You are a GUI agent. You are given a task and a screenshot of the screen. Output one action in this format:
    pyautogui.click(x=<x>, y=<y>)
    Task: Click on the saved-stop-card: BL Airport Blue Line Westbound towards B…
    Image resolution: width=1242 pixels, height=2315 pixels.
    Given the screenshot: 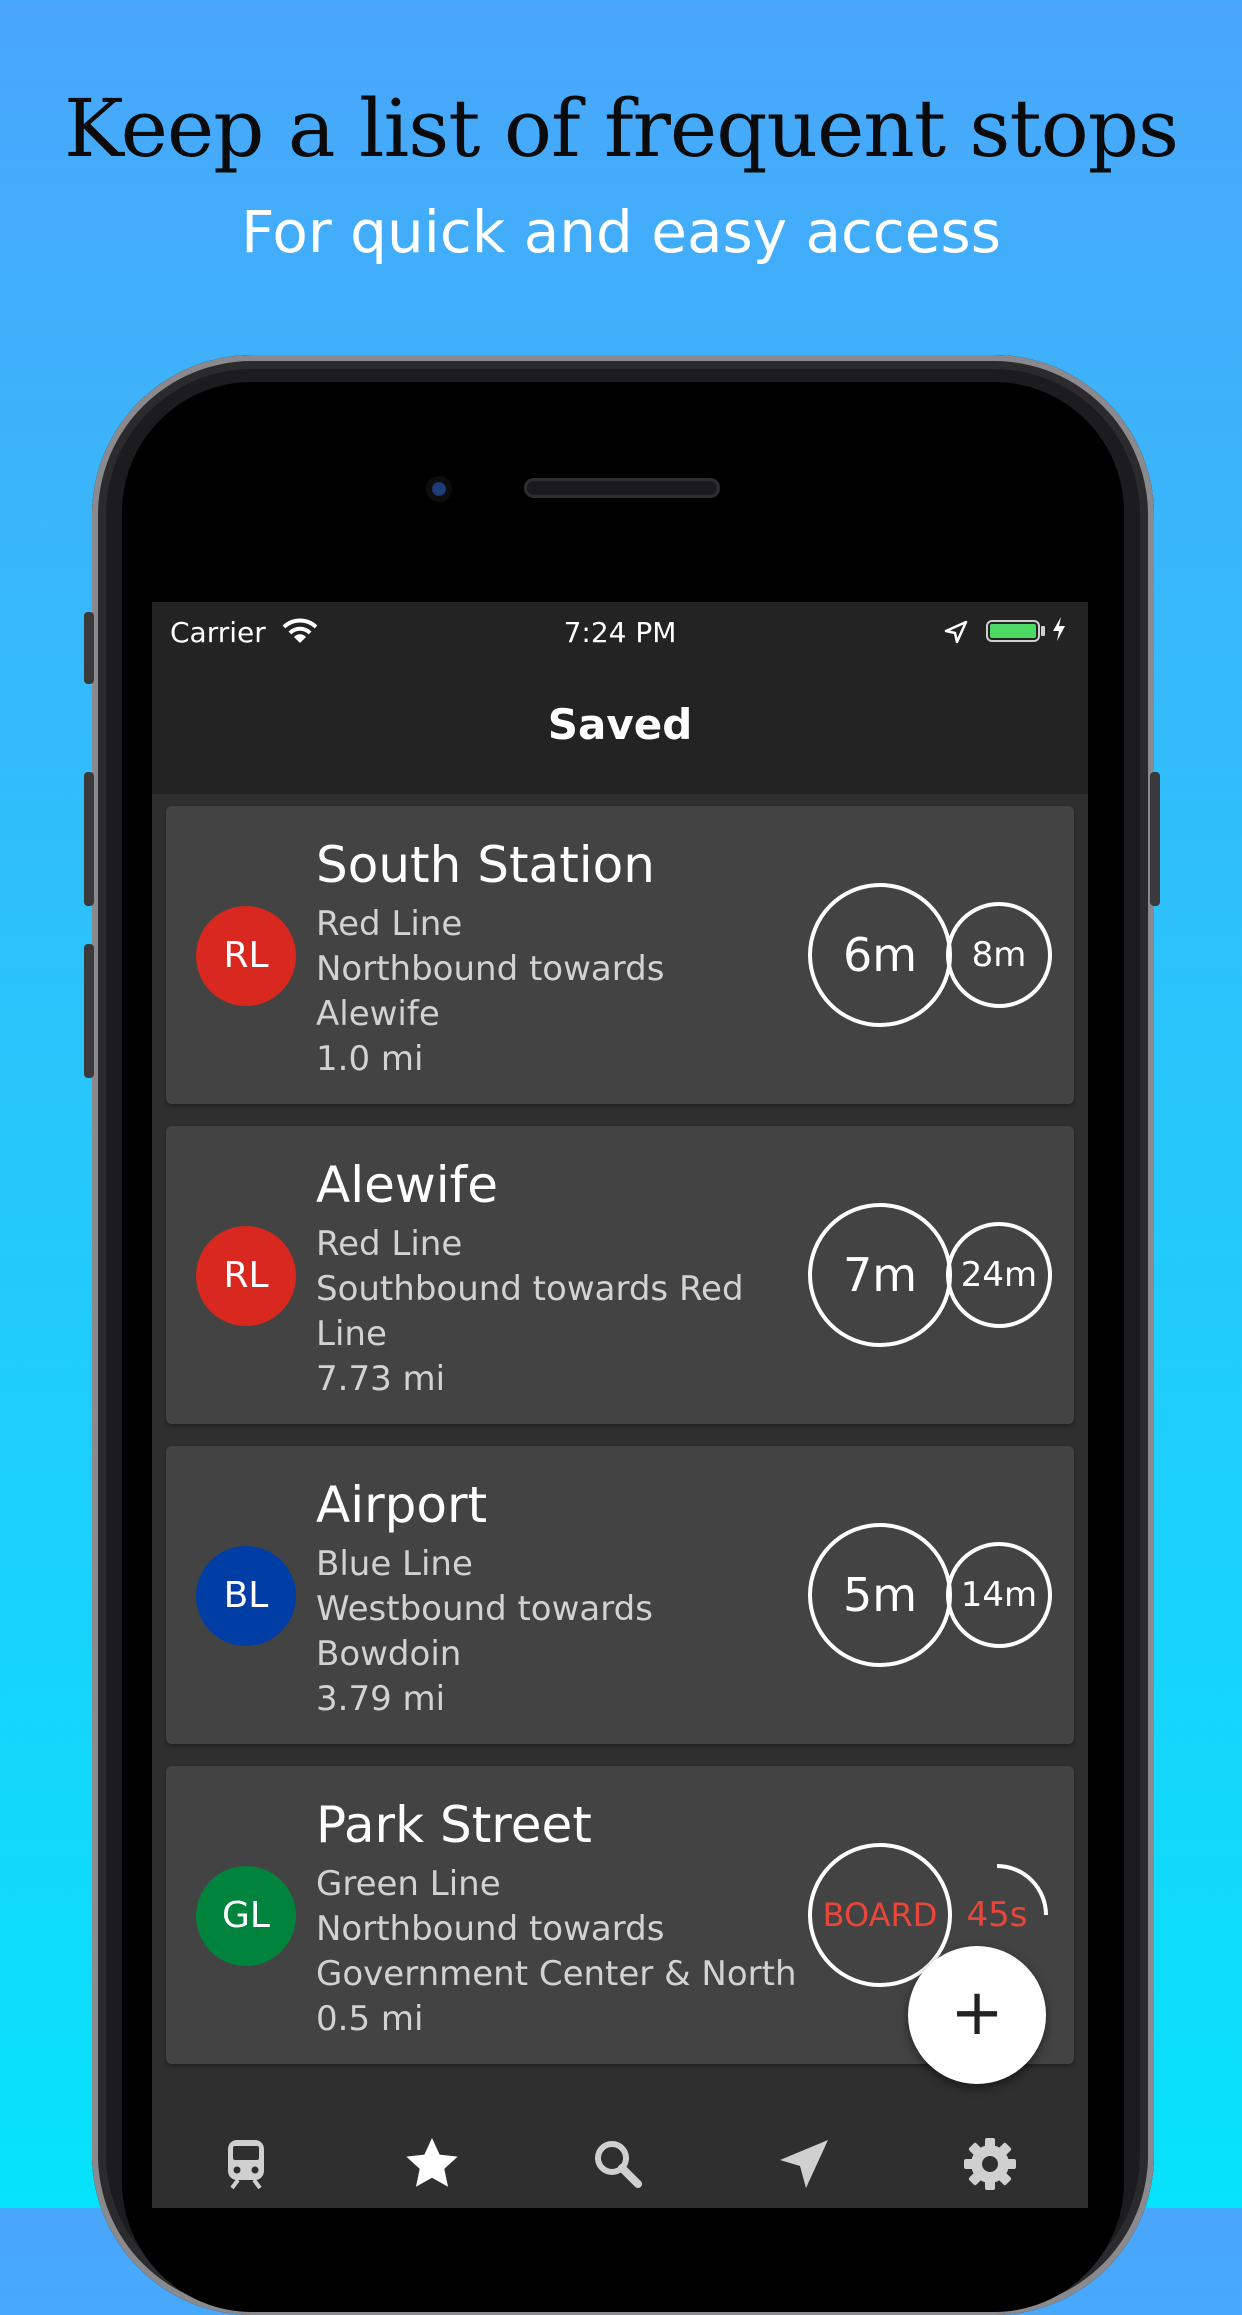 What is the action you would take?
    pyautogui.click(x=620, y=1595)
    